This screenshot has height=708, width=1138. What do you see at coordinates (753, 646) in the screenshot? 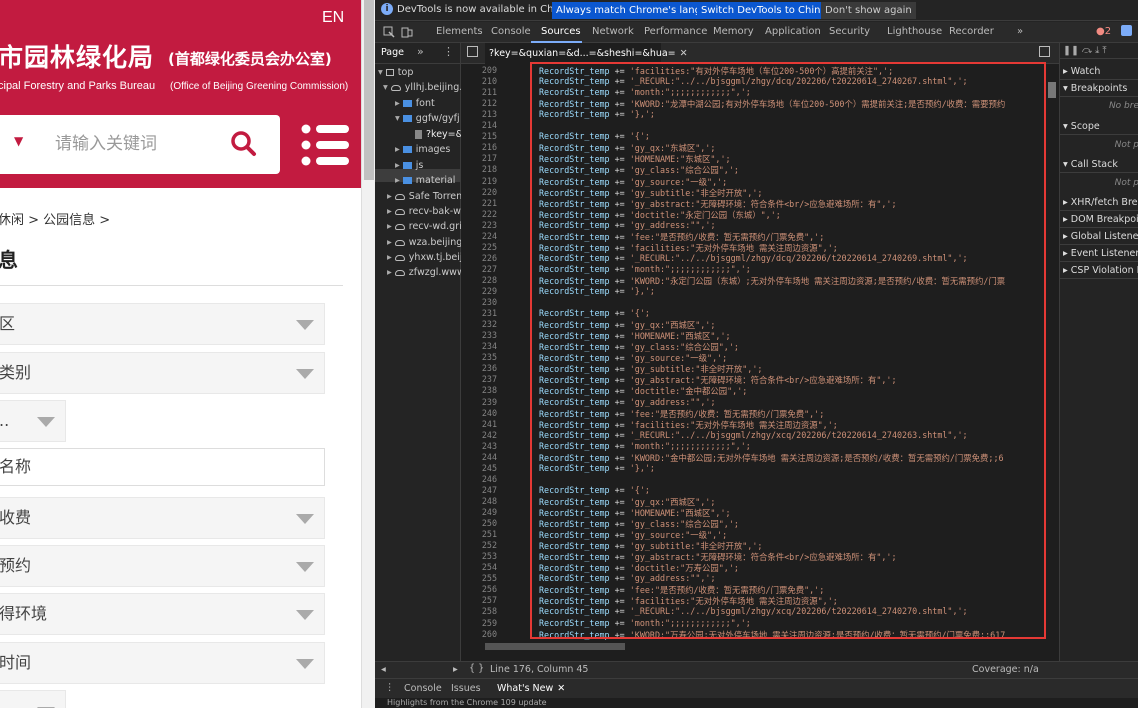
I see `editor-horizontal-scrollbar` at bounding box center [753, 646].